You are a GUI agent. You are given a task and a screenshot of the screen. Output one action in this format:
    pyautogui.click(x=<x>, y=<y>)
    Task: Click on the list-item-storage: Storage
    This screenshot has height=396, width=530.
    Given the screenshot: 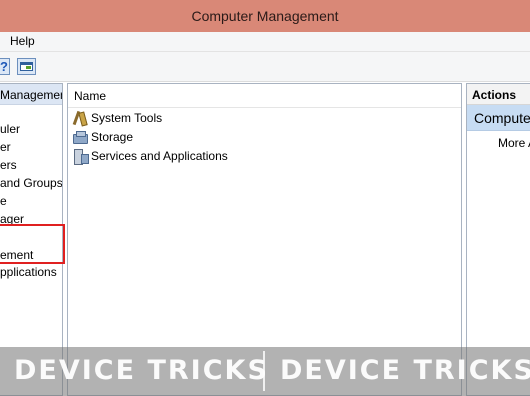 What is the action you would take?
    pyautogui.click(x=102, y=137)
    